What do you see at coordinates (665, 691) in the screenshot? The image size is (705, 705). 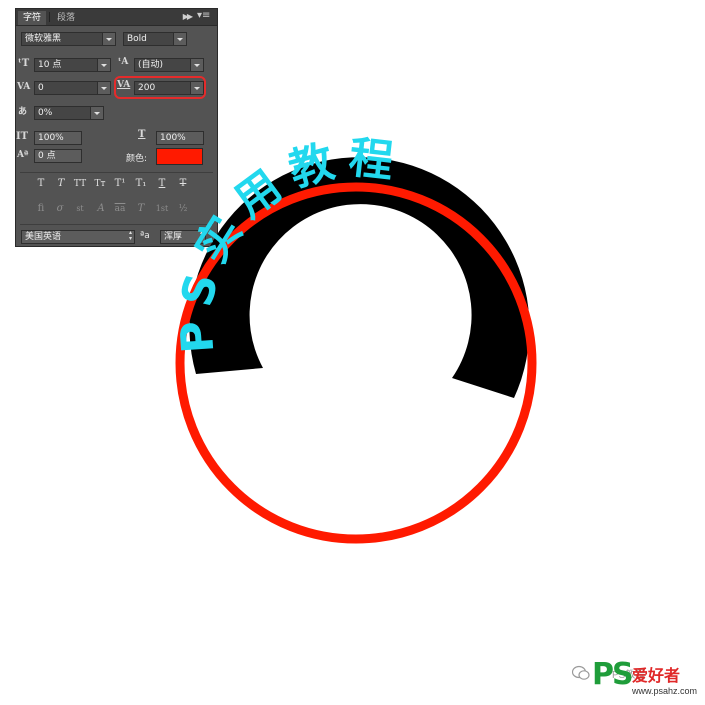 I see `watermark-url: www.psahz.com` at bounding box center [665, 691].